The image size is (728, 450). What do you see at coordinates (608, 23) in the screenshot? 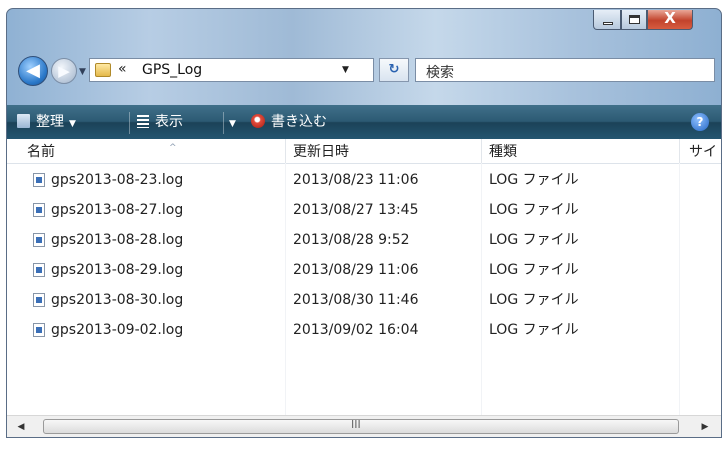
I see `minimize-icon` at bounding box center [608, 23].